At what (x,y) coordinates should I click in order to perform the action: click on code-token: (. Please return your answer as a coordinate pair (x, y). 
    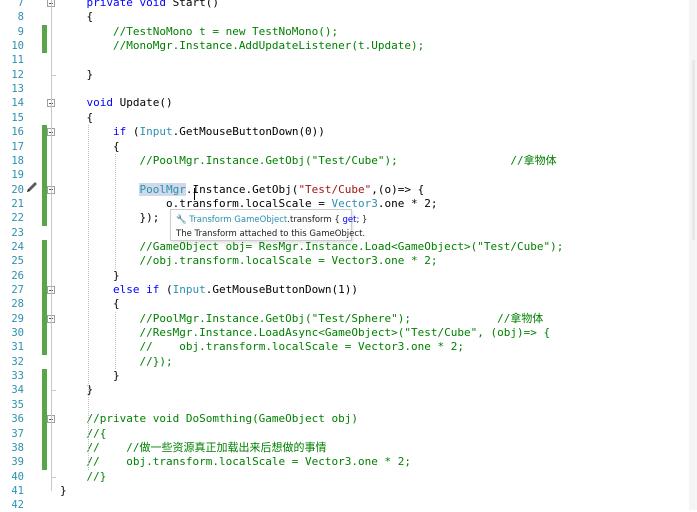
    Looking at the image, I should click on (169, 289).